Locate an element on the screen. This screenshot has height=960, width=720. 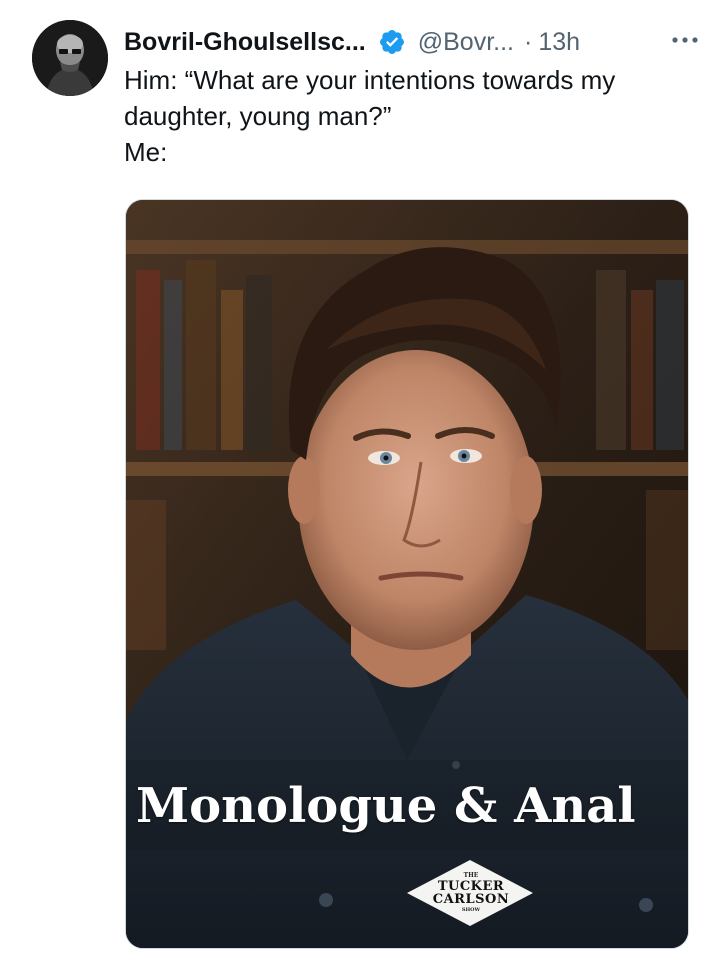
logo-top-text: THE is located at coordinates (471, 875).